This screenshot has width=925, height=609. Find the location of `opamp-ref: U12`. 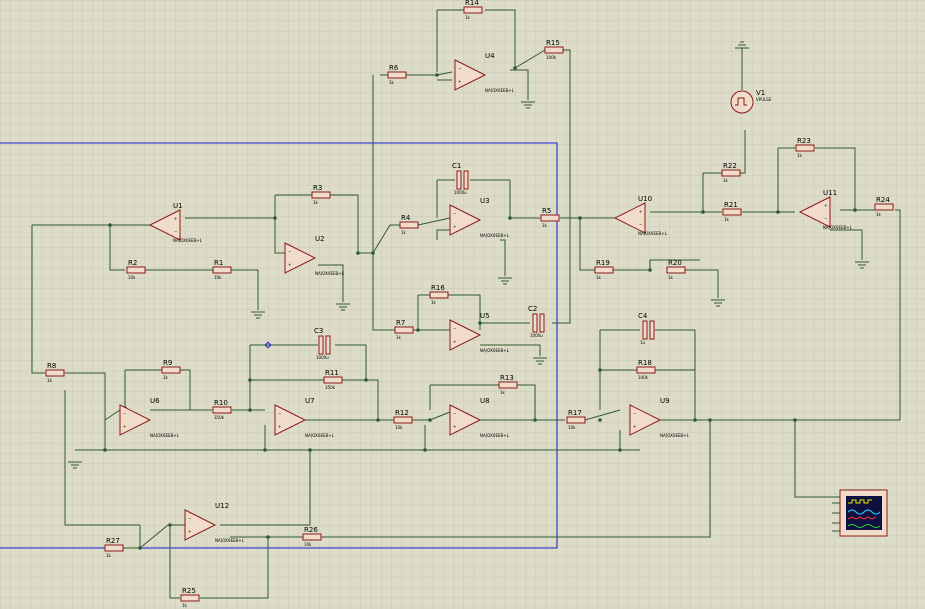

opamp-ref: U12 is located at coordinates (222, 506).